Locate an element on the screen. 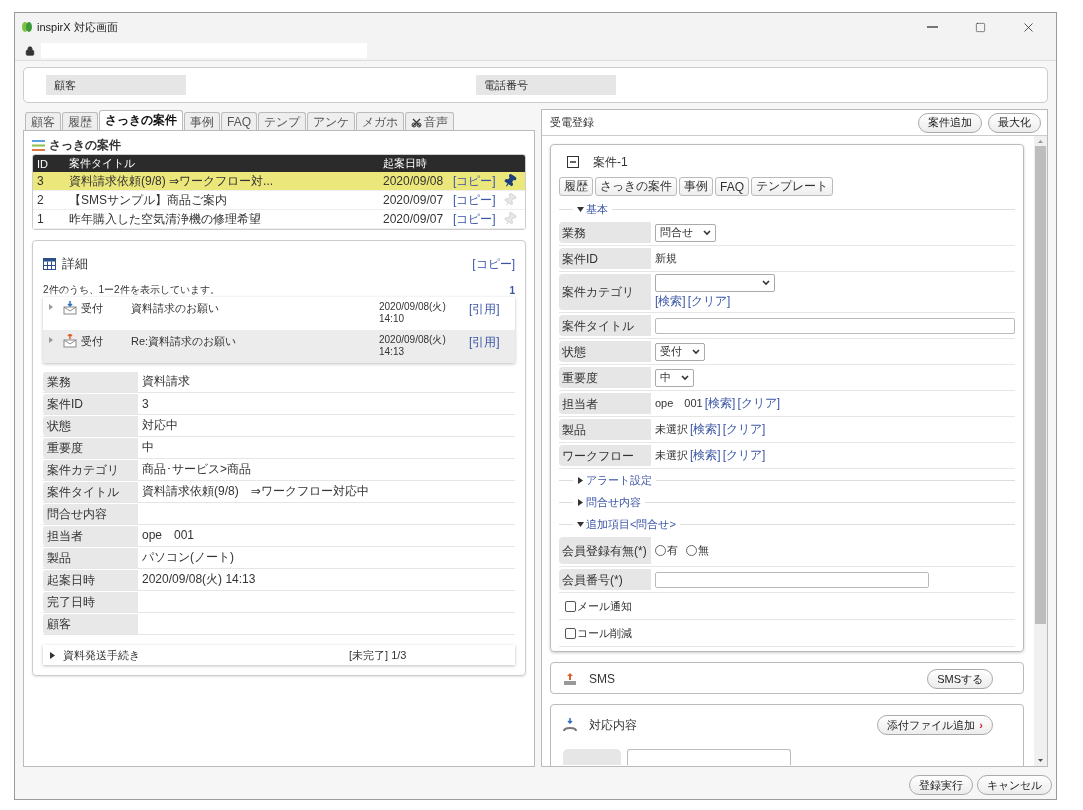 Image resolution: width=1083 pixels, height=810 pixels. section-toggle: 基本 is located at coordinates (592, 209).